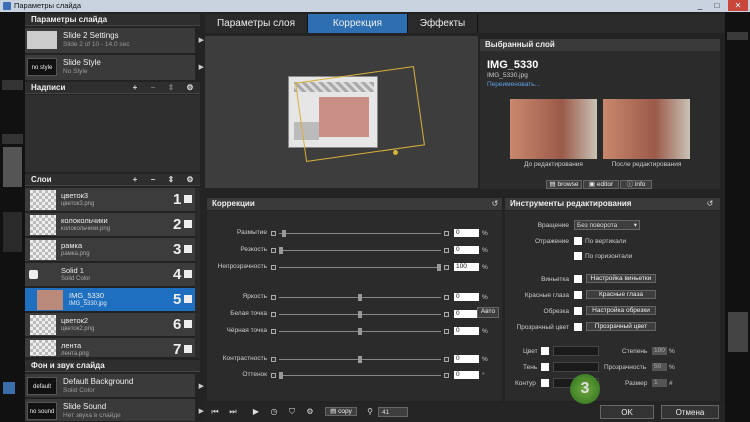  I want to click on shadow-swatch, so click(576, 367).